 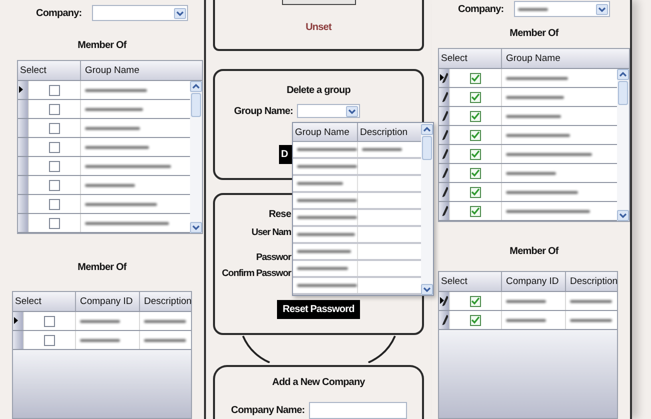 What do you see at coordinates (268, 410) in the screenshot?
I see `field-label: Company Name:` at bounding box center [268, 410].